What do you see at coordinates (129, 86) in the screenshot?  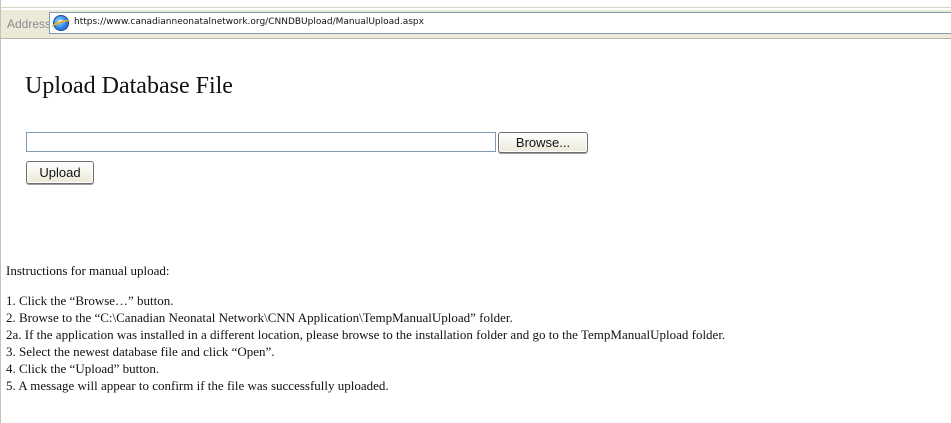 I see `page-title: Upload Database File` at bounding box center [129, 86].